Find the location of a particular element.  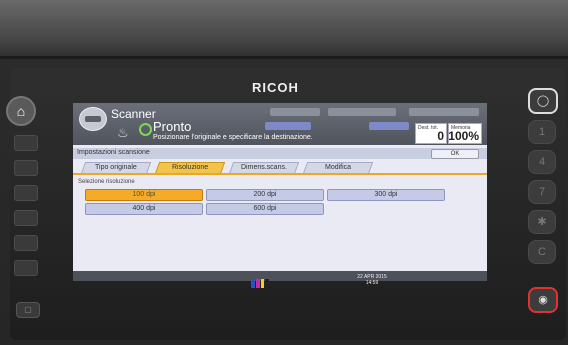

lid-seam is located at coordinates (284, 57).